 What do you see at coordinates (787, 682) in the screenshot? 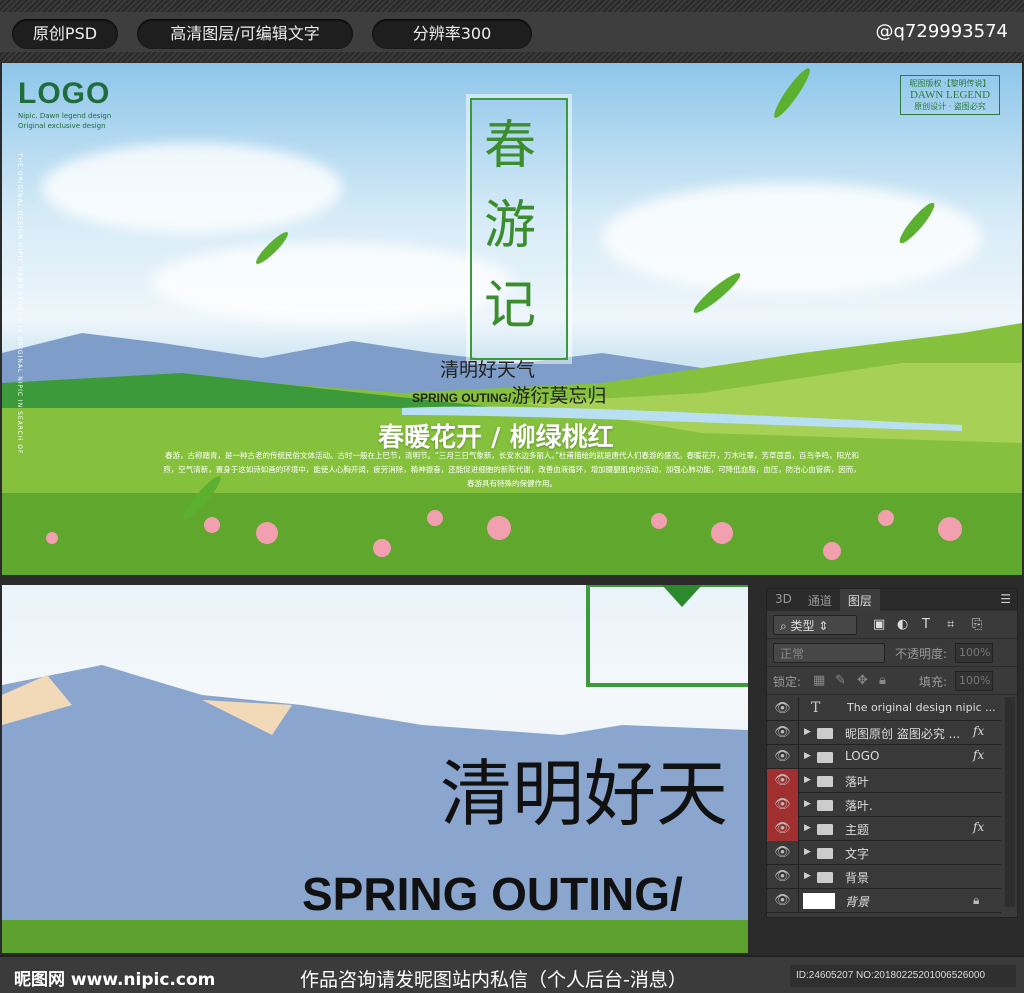
I see `lock-label: 锁定:` at bounding box center [787, 682].